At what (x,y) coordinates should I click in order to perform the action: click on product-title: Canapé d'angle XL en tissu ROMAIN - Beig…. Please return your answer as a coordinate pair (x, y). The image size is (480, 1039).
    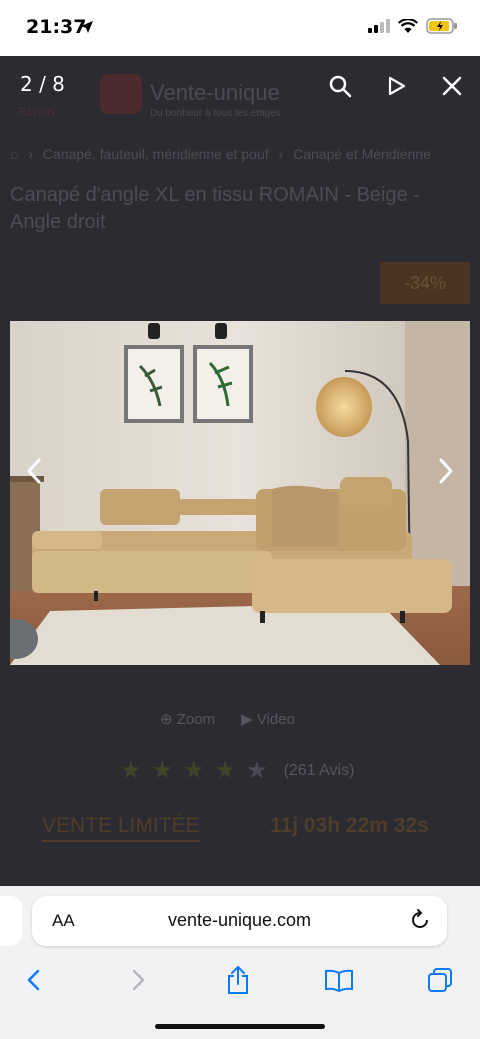
    Looking at the image, I should click on (215, 208).